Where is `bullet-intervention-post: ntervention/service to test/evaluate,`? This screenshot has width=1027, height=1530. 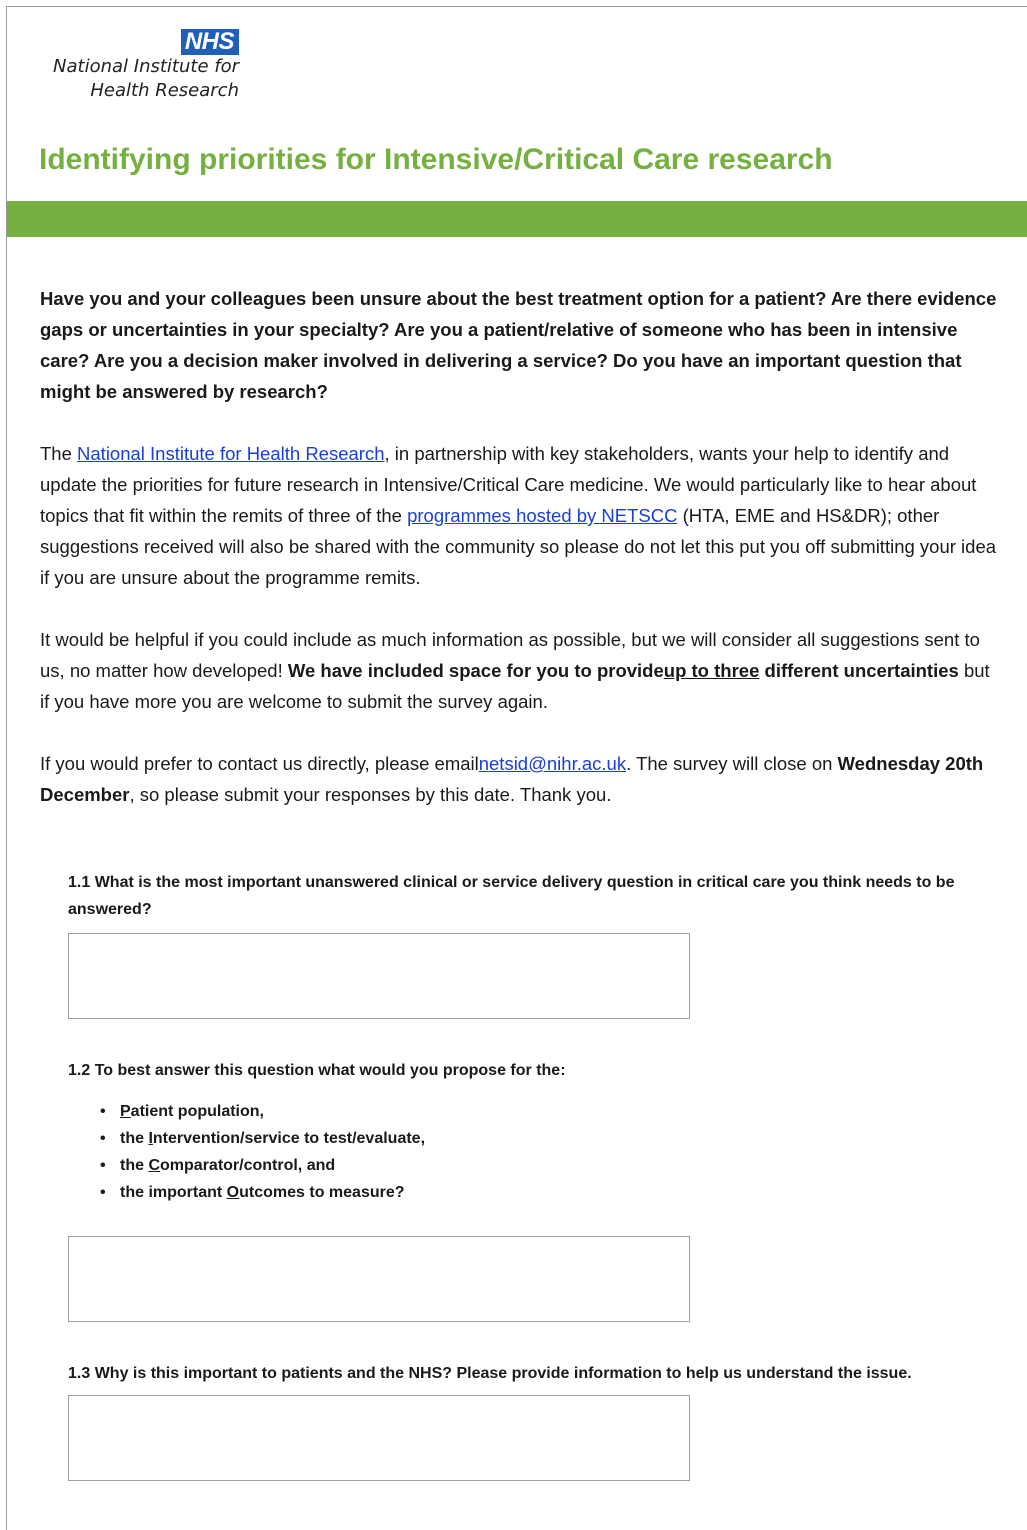
bullet-intervention-post: ntervention/service to test/evaluate, is located at coordinates (289, 1138).